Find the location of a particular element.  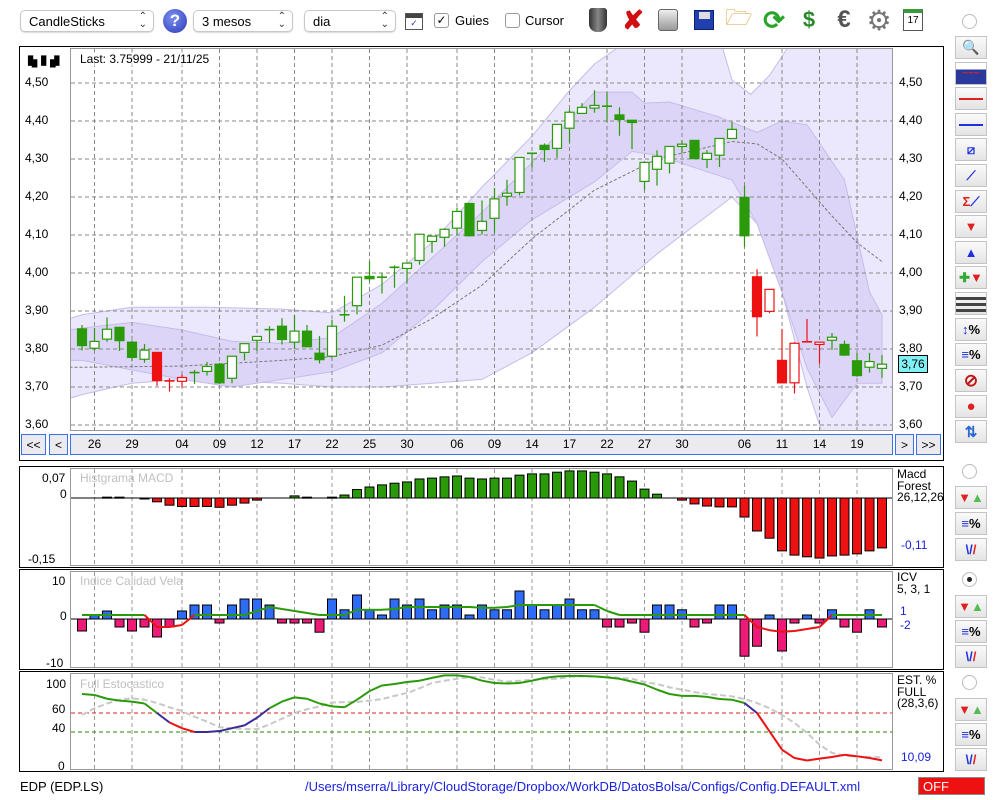

nav-prev-button: < is located at coordinates (58, 444).